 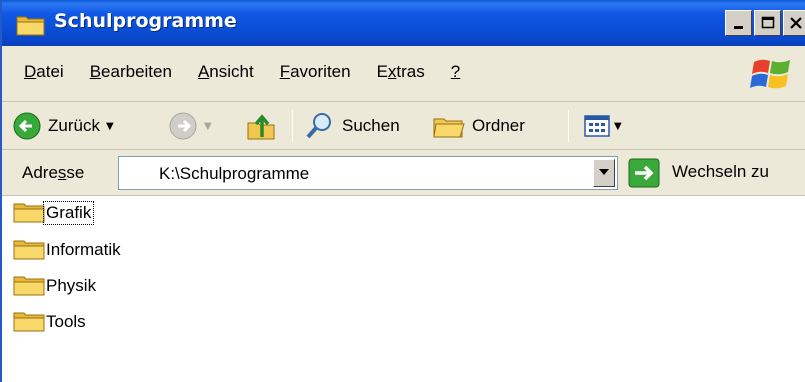 I want to click on windows-logo-icon, so click(x=770, y=74).